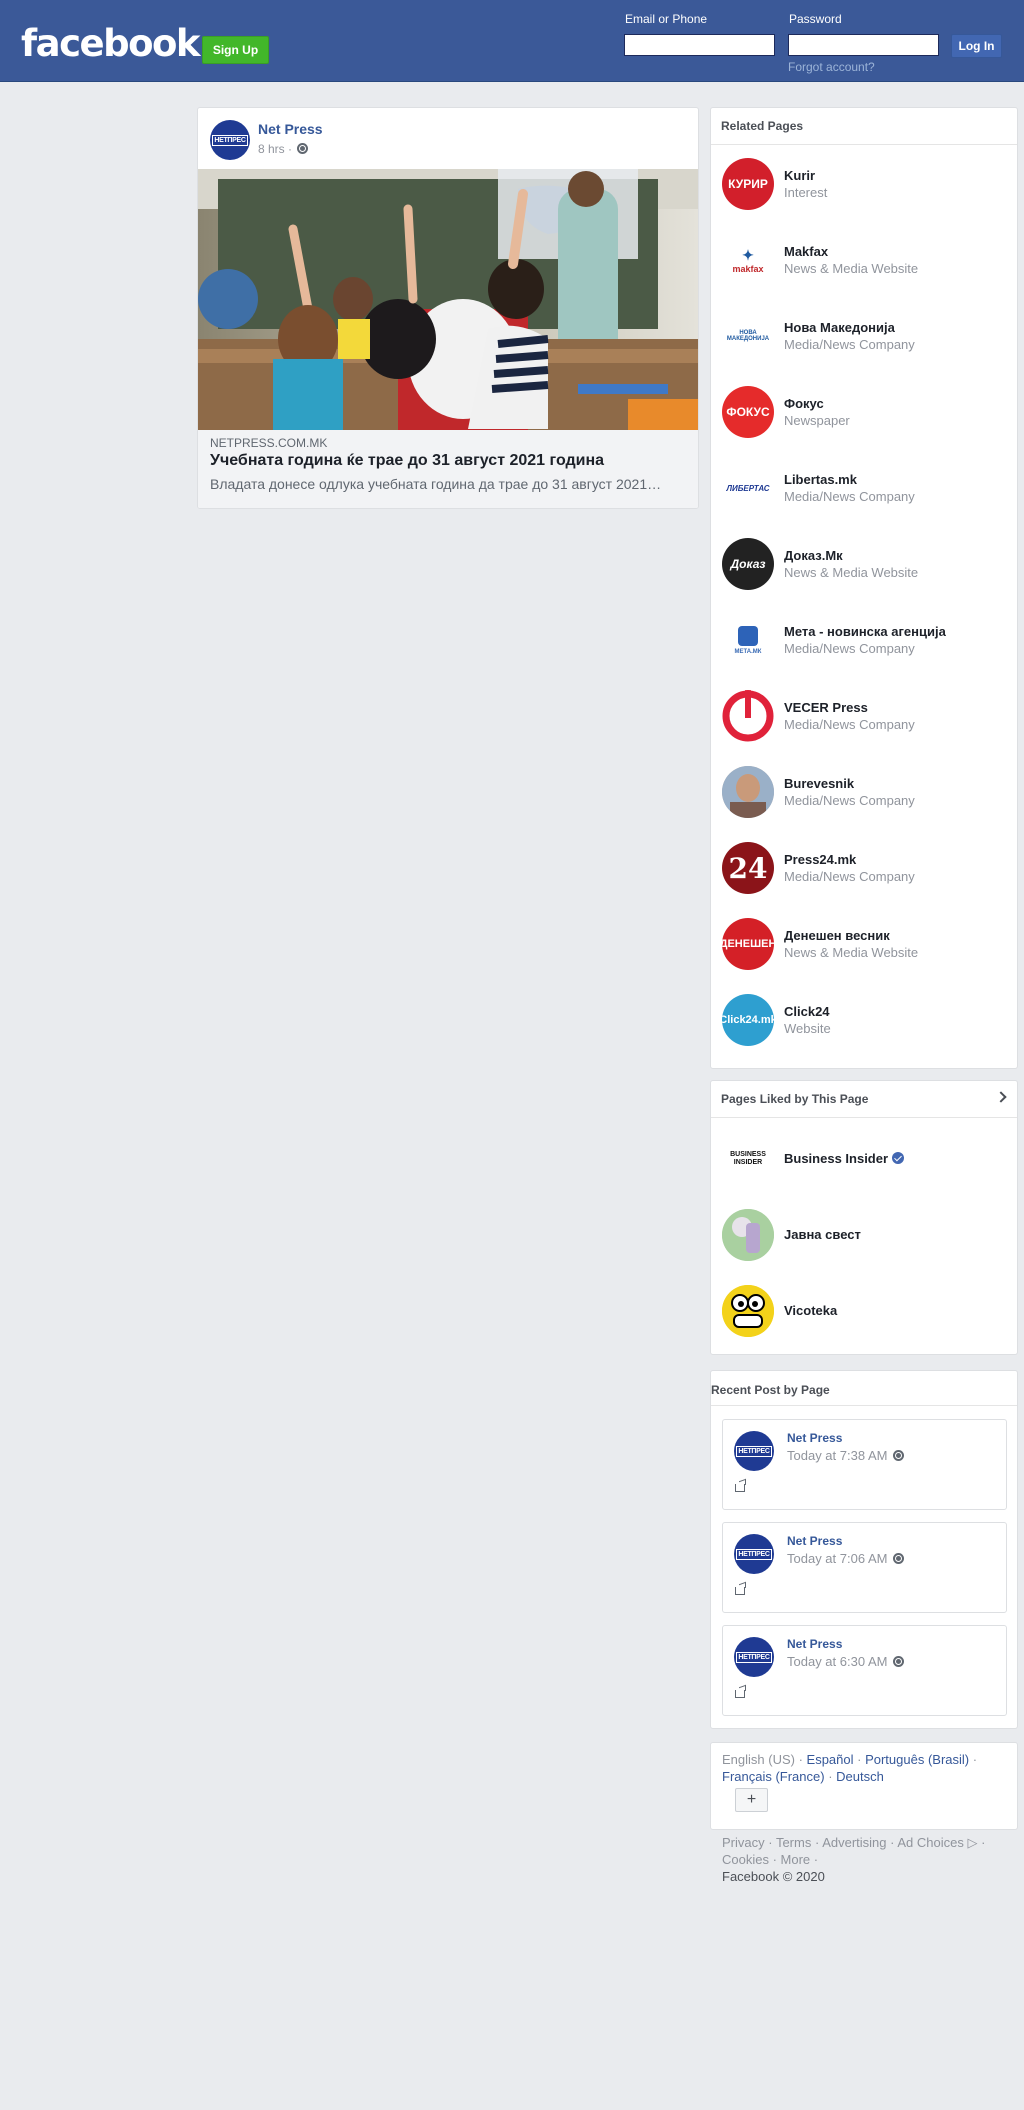  Describe the element at coordinates (748, 640) in the screenshot. I see `meta-avatar: МЕТА.МК` at that location.